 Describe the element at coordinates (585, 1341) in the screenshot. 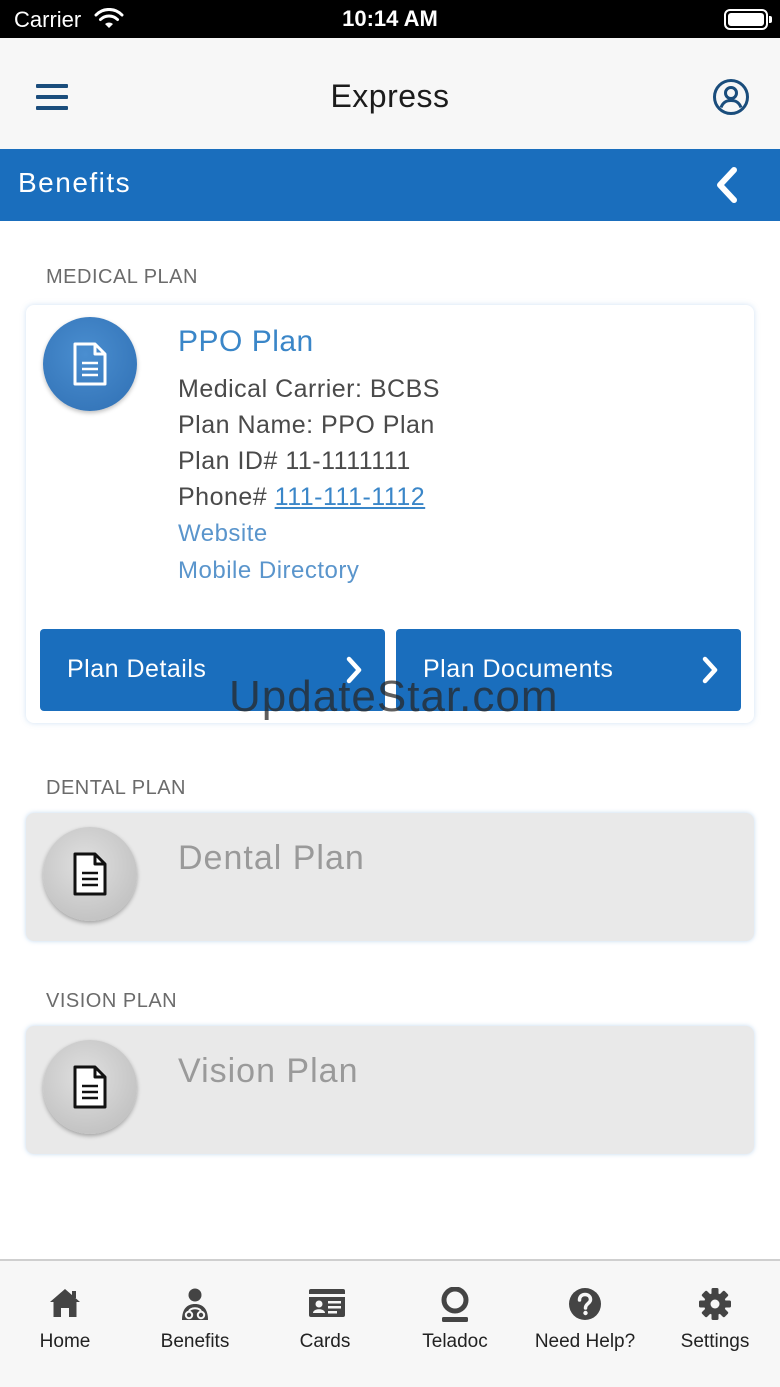

I see `tab-label: Need Help?` at that location.